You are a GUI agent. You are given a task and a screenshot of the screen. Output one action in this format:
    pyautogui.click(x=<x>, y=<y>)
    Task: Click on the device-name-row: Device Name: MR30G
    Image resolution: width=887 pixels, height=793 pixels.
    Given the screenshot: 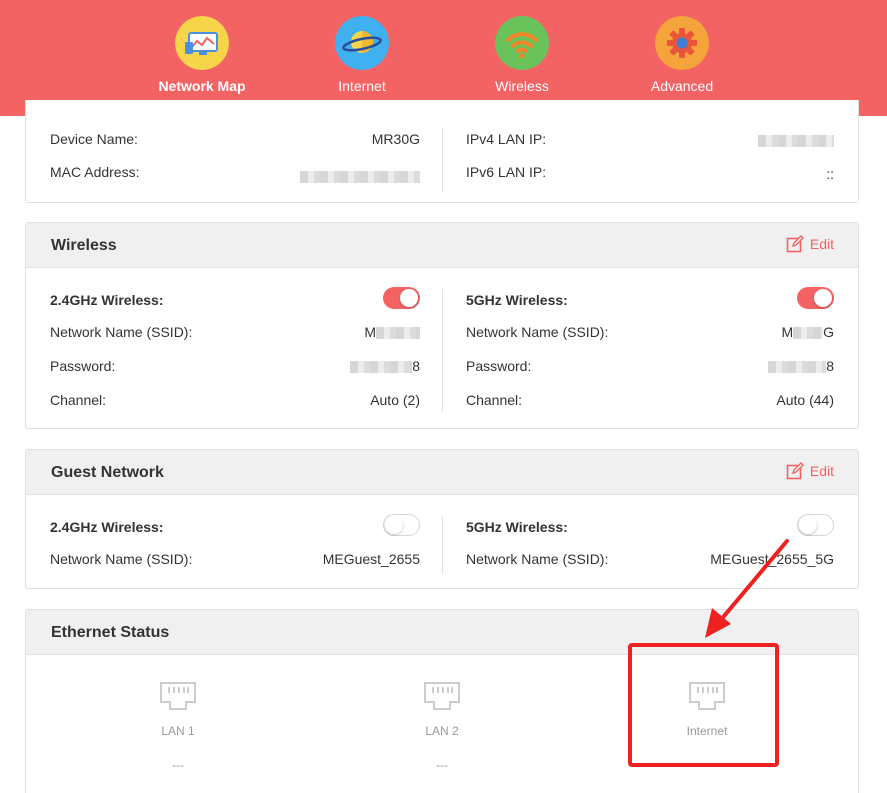 What is the action you would take?
    pyautogui.click(x=235, y=139)
    